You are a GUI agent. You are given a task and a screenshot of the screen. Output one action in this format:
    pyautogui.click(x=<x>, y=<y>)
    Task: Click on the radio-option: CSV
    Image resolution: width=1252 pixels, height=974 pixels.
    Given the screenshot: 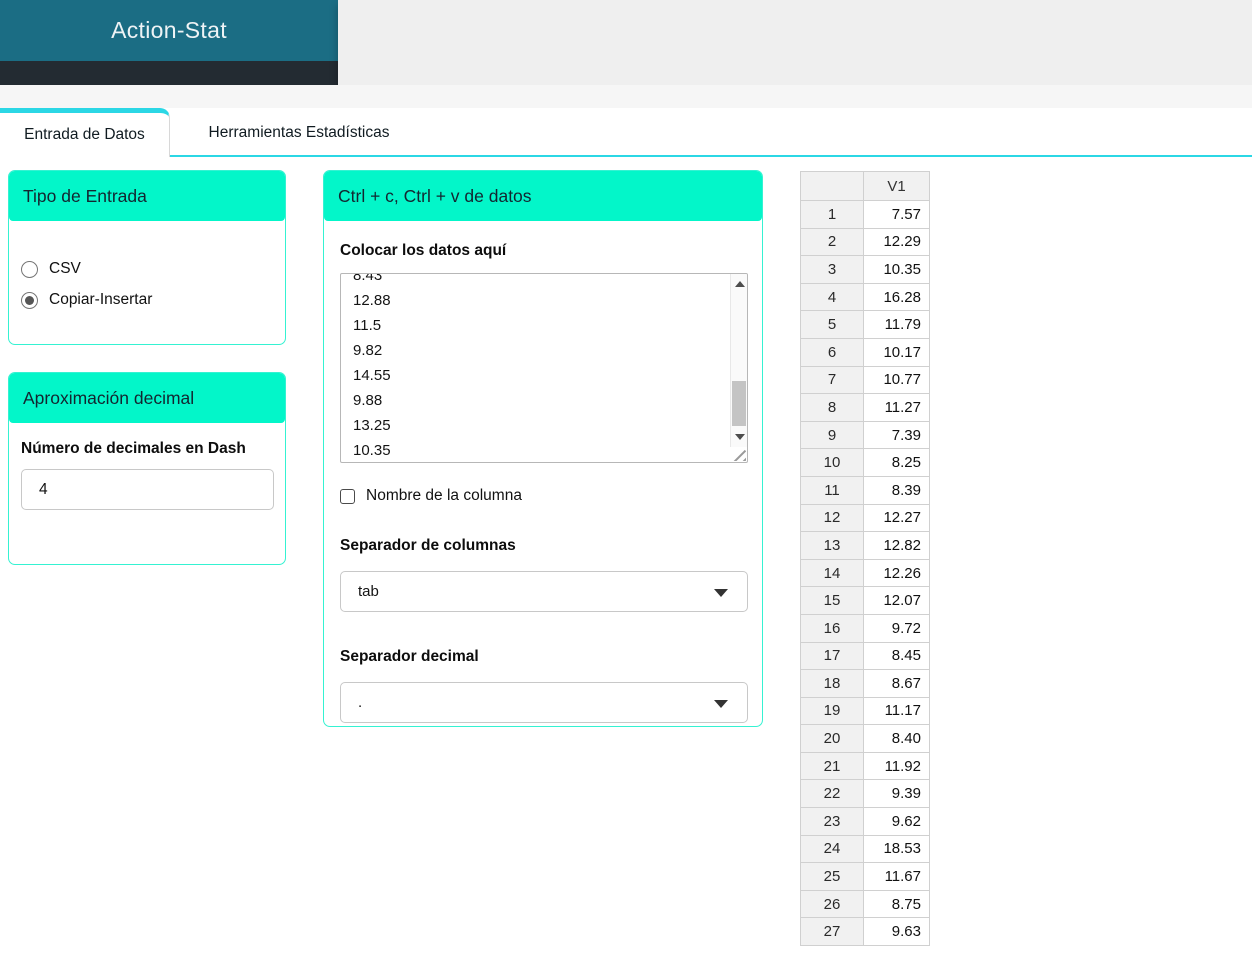 What is the action you would take?
    pyautogui.click(x=153, y=269)
    